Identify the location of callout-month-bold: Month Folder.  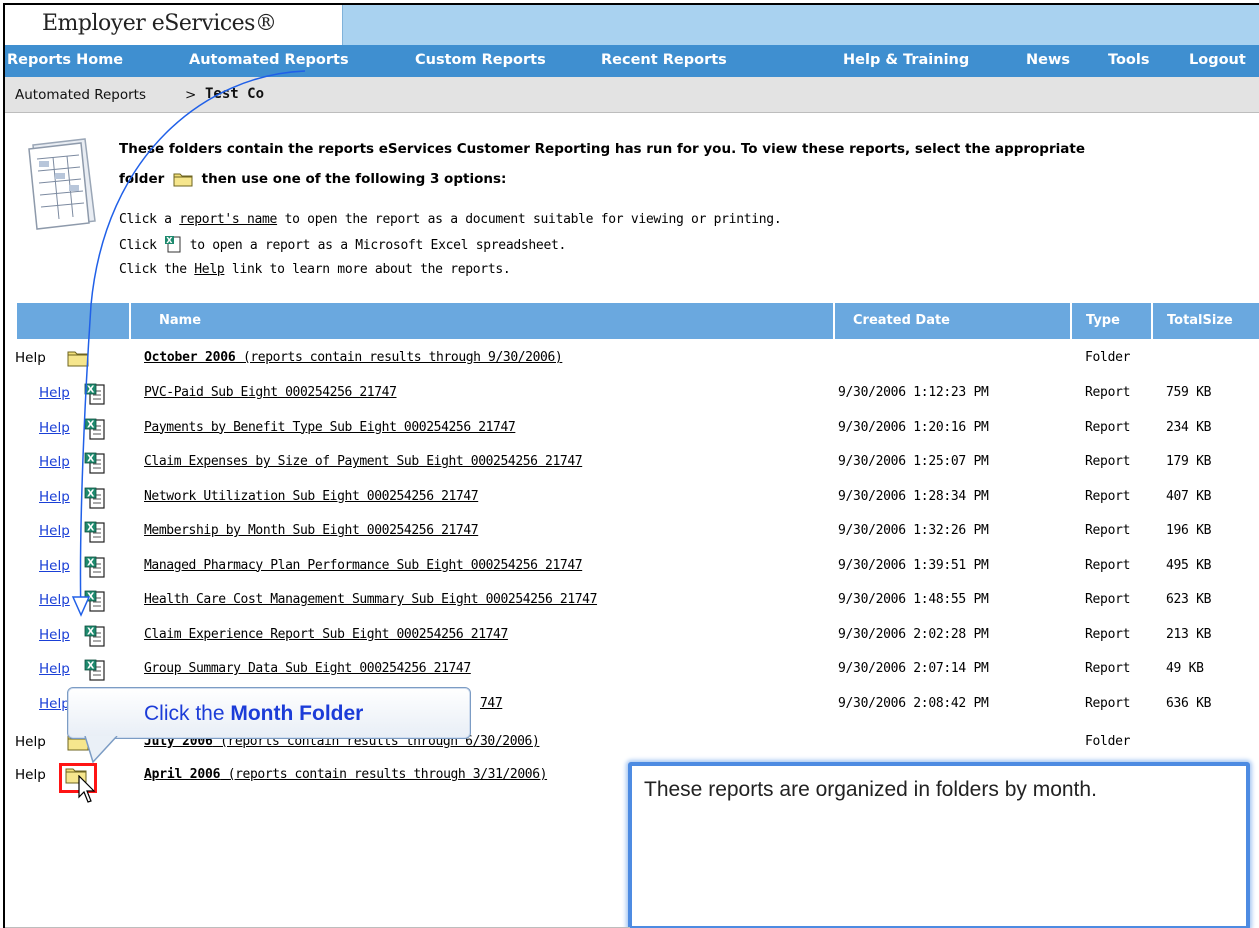
(297, 713).